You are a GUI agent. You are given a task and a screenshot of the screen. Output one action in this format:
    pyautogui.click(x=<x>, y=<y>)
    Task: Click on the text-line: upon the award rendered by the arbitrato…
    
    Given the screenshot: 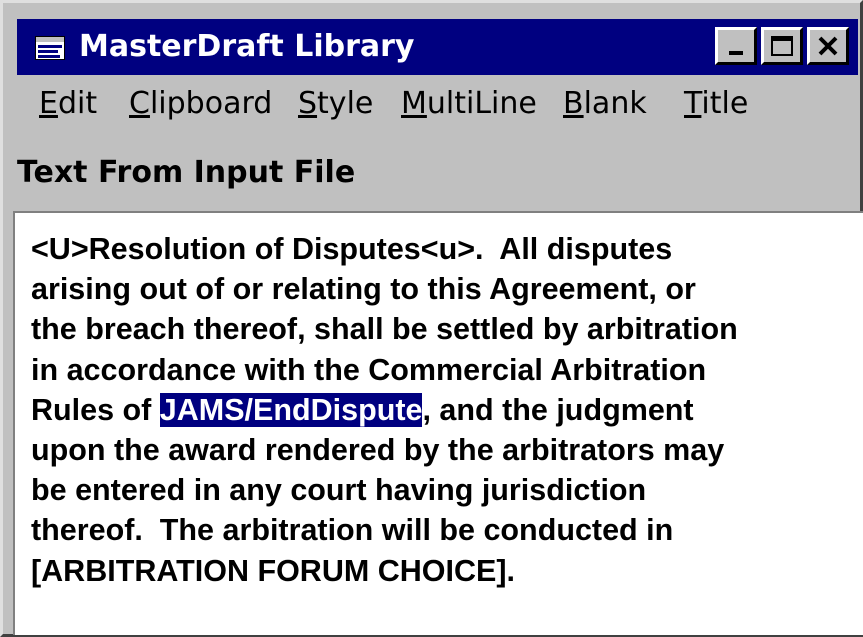 What is the action you would take?
    pyautogui.click(x=378, y=450)
    